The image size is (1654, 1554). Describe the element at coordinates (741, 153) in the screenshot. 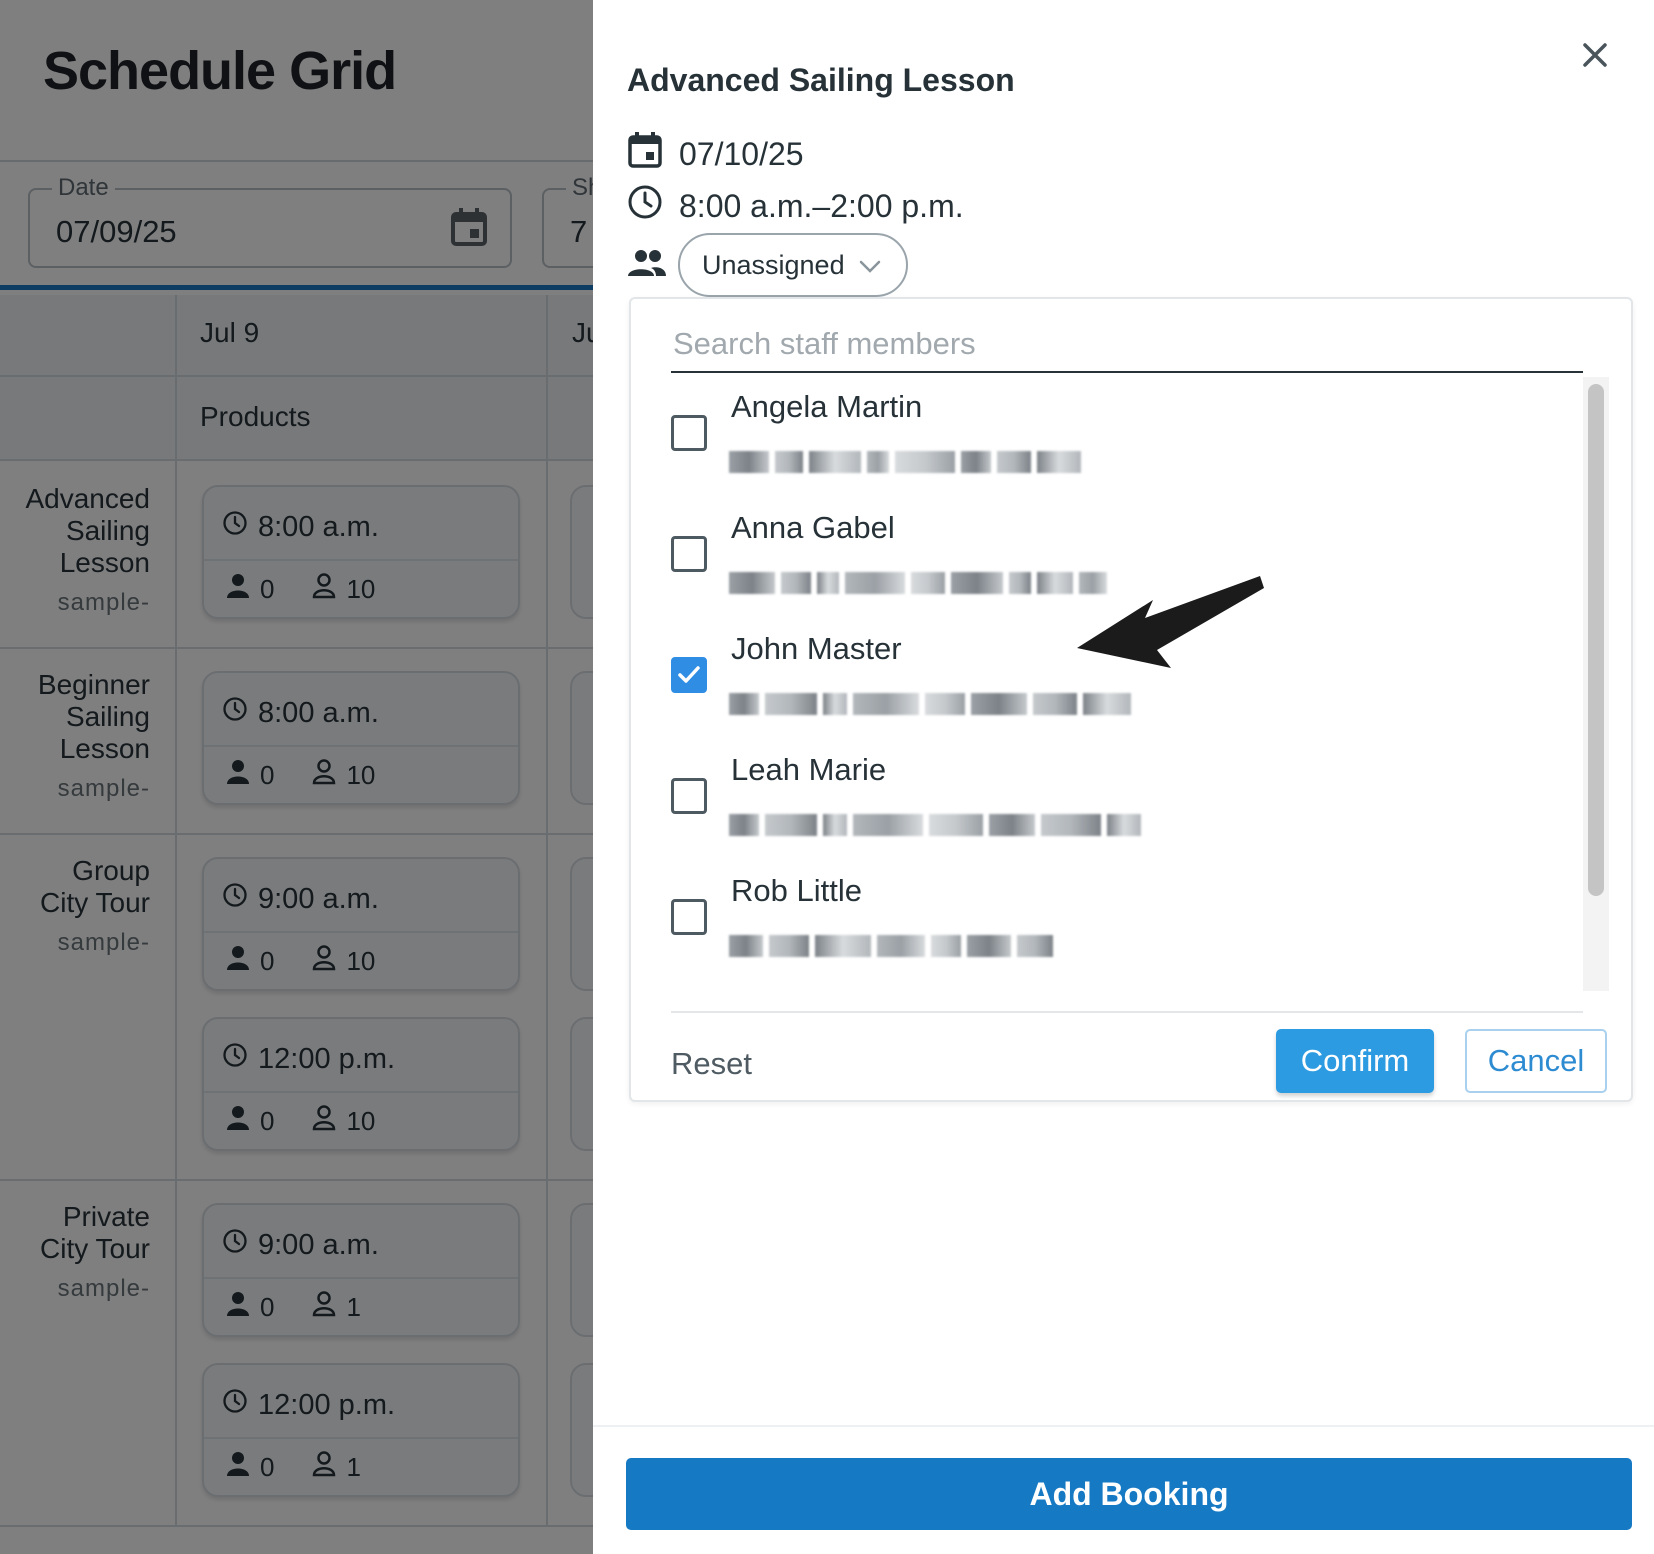

I see `drawer-date: 07/10/25` at that location.